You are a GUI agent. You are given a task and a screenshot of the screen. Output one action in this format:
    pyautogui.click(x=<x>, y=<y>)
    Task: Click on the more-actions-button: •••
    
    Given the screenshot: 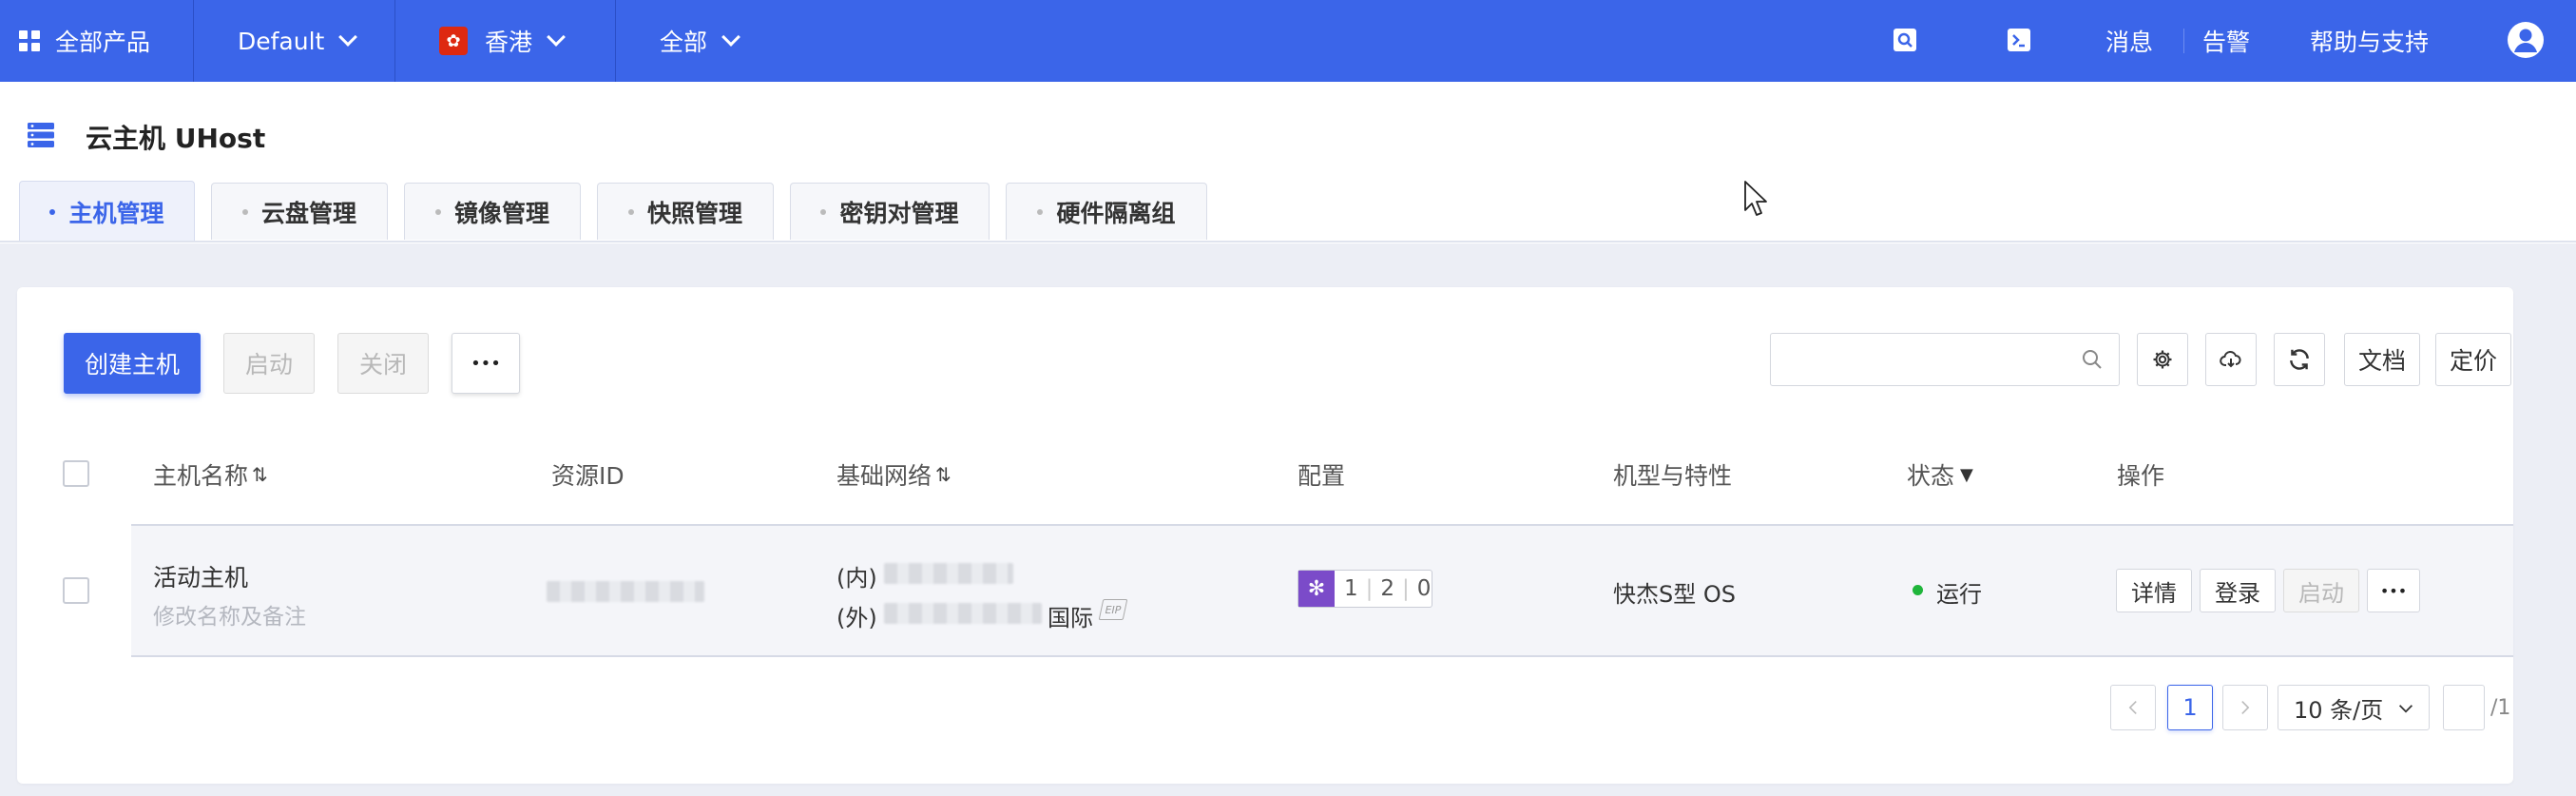 What is the action you would take?
    pyautogui.click(x=486, y=363)
    